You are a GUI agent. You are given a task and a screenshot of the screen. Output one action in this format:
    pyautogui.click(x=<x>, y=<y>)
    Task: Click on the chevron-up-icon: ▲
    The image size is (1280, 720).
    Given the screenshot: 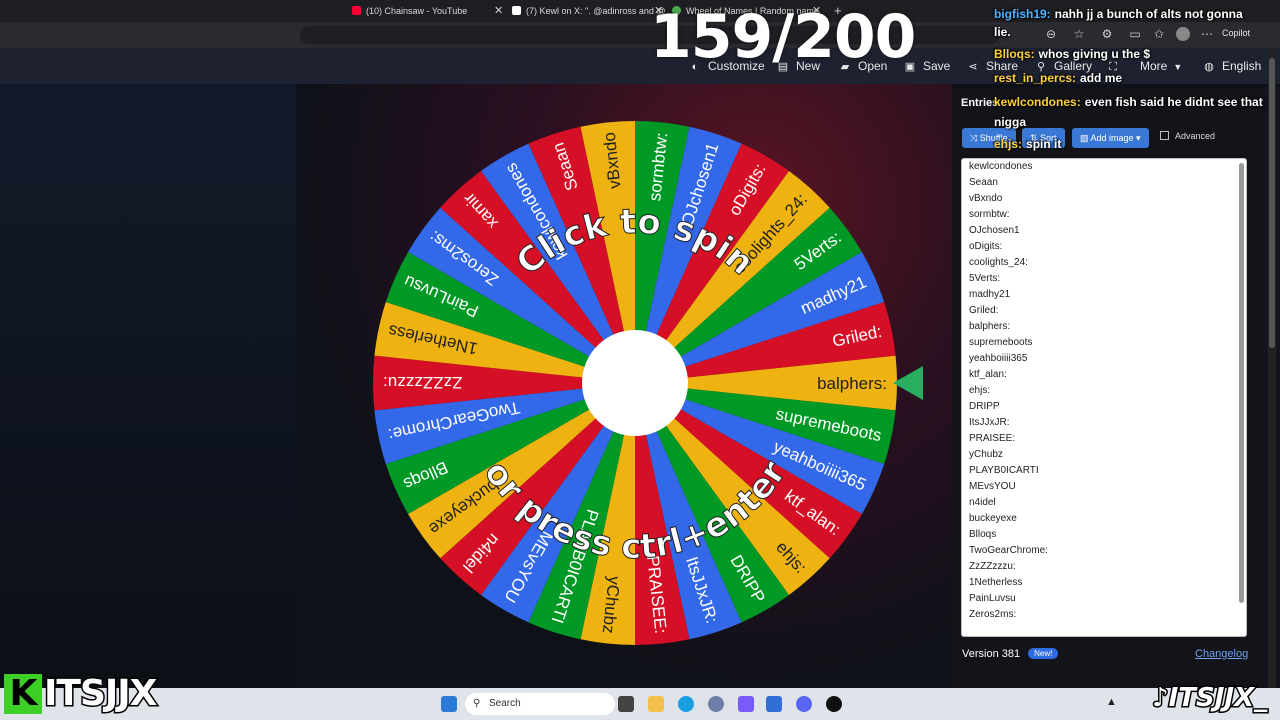 What is the action you would take?
    pyautogui.click(x=1114, y=704)
    